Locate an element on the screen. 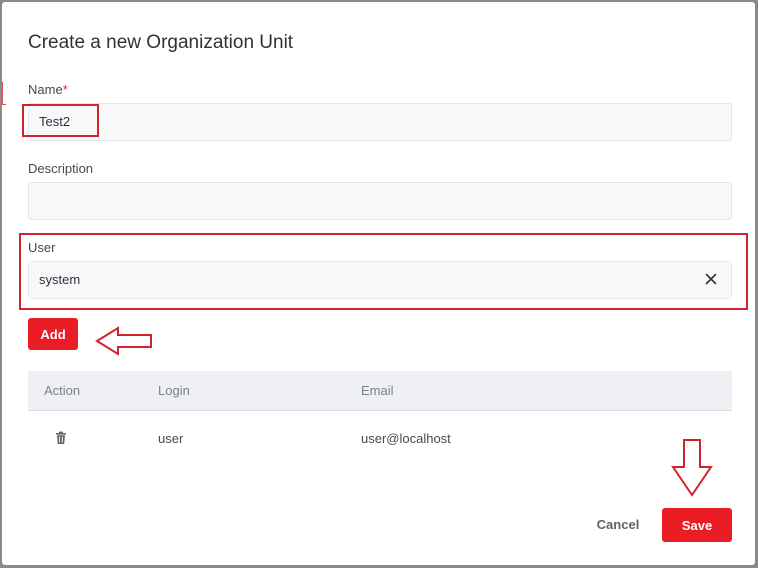 This screenshot has width=758, height=568. users-table-header: Action Login Email is located at coordinates (380, 391).